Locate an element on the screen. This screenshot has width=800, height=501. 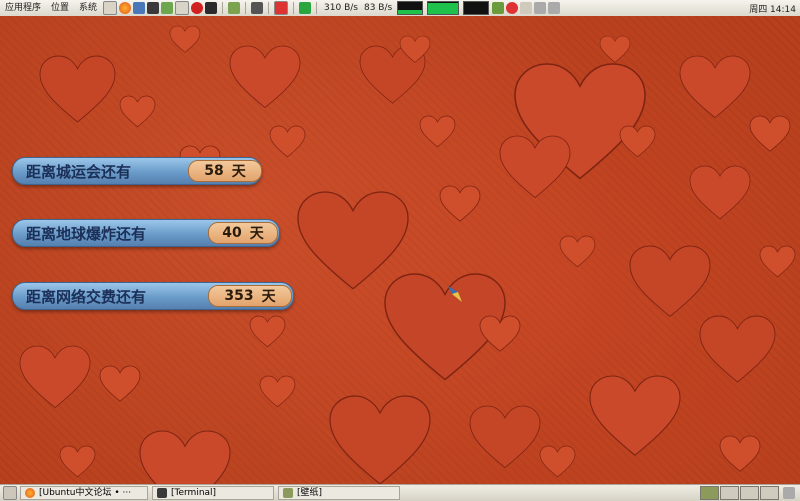
file-manager-icon is located at coordinates (182, 8).